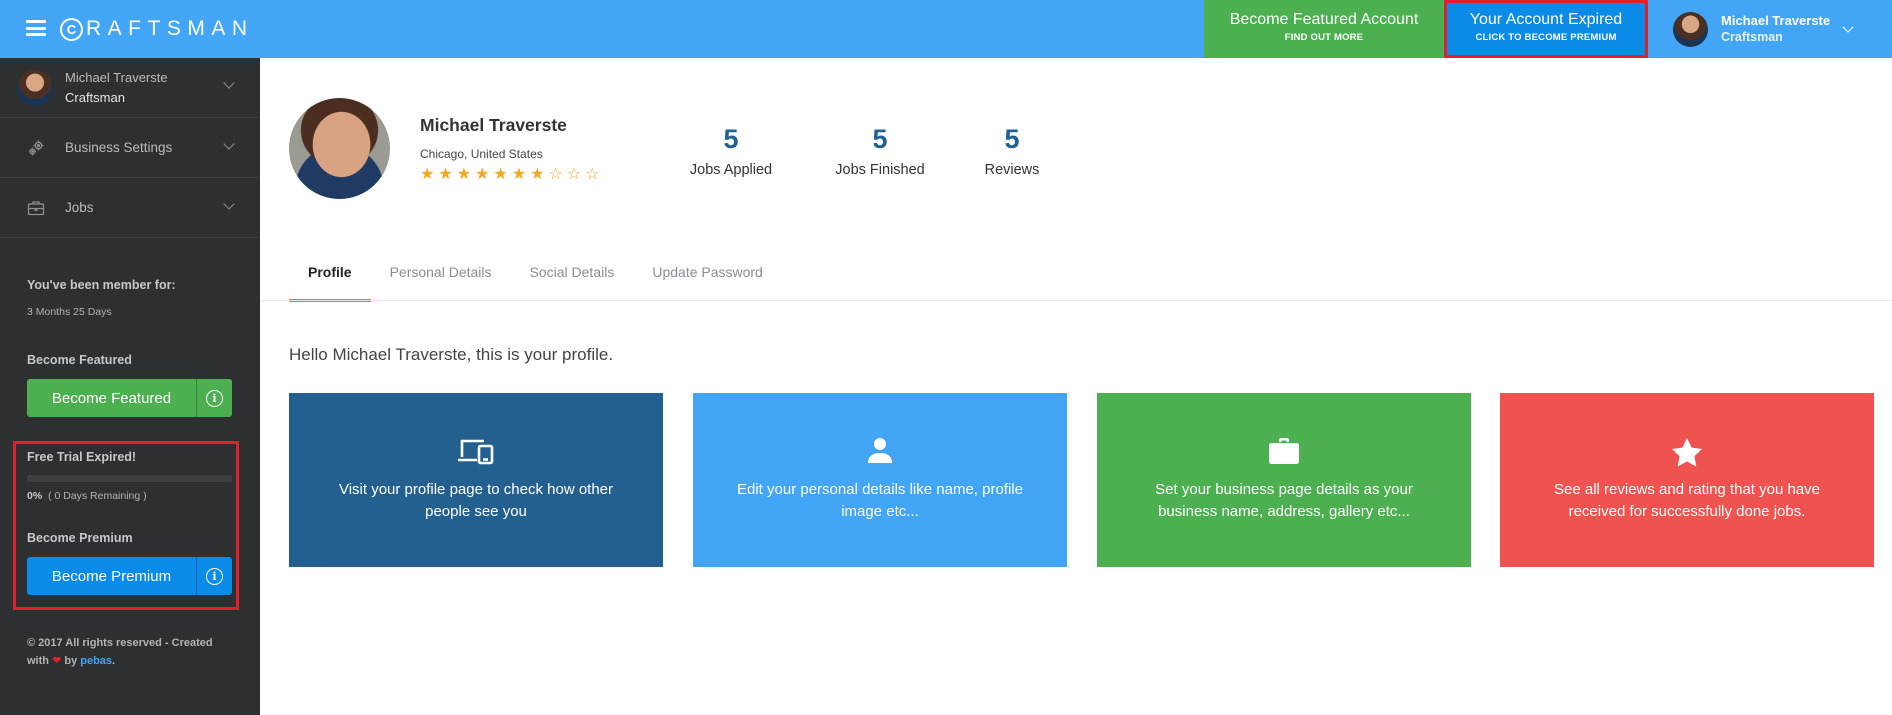 This screenshot has width=1892, height=715. I want to click on tabs-divider, so click(1076, 300).